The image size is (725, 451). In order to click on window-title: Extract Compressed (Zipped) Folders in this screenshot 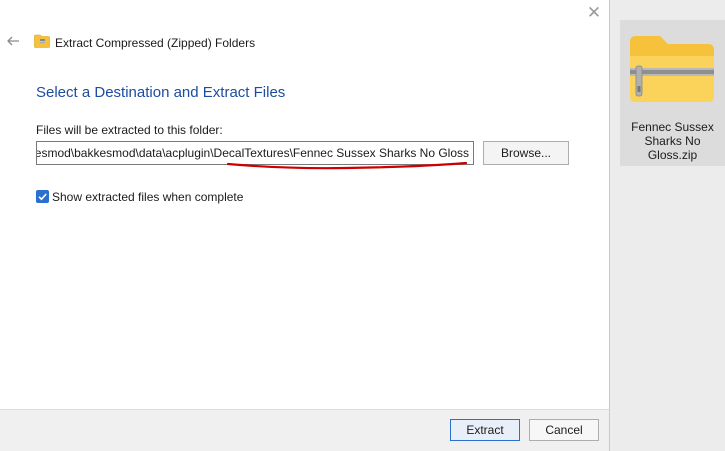, I will do `click(155, 43)`.